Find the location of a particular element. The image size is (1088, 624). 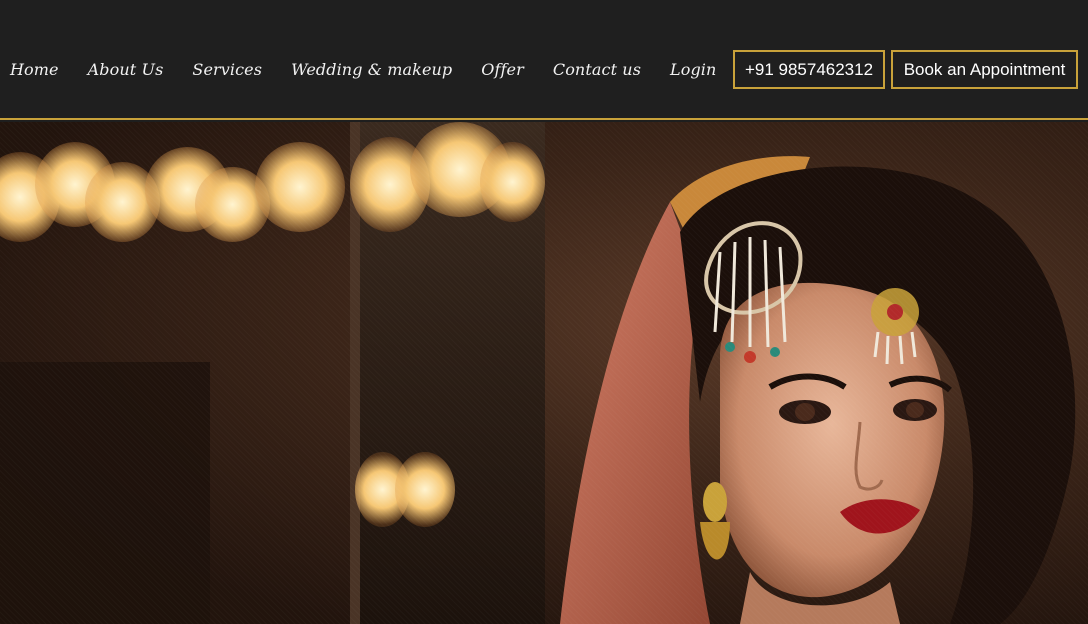

nav-services-link: Services is located at coordinates (227, 69).